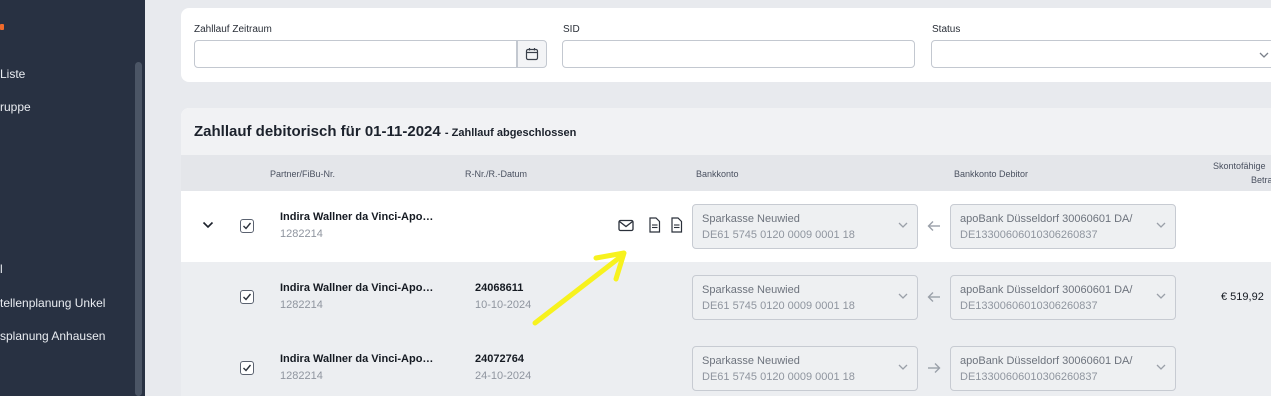 This screenshot has height=396, width=1271. Describe the element at coordinates (138, 229) in the screenshot. I see `sidebar-scrollbar` at that location.